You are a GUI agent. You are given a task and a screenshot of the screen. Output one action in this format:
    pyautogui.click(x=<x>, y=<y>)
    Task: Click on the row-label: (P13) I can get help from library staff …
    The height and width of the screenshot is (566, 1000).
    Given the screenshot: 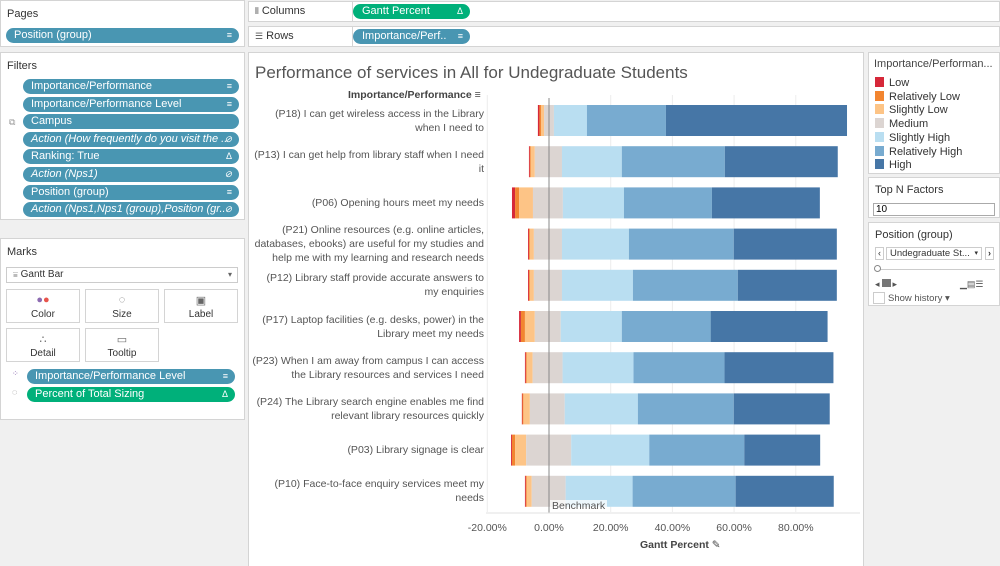 What is the action you would take?
    pyautogui.click(x=364, y=162)
    